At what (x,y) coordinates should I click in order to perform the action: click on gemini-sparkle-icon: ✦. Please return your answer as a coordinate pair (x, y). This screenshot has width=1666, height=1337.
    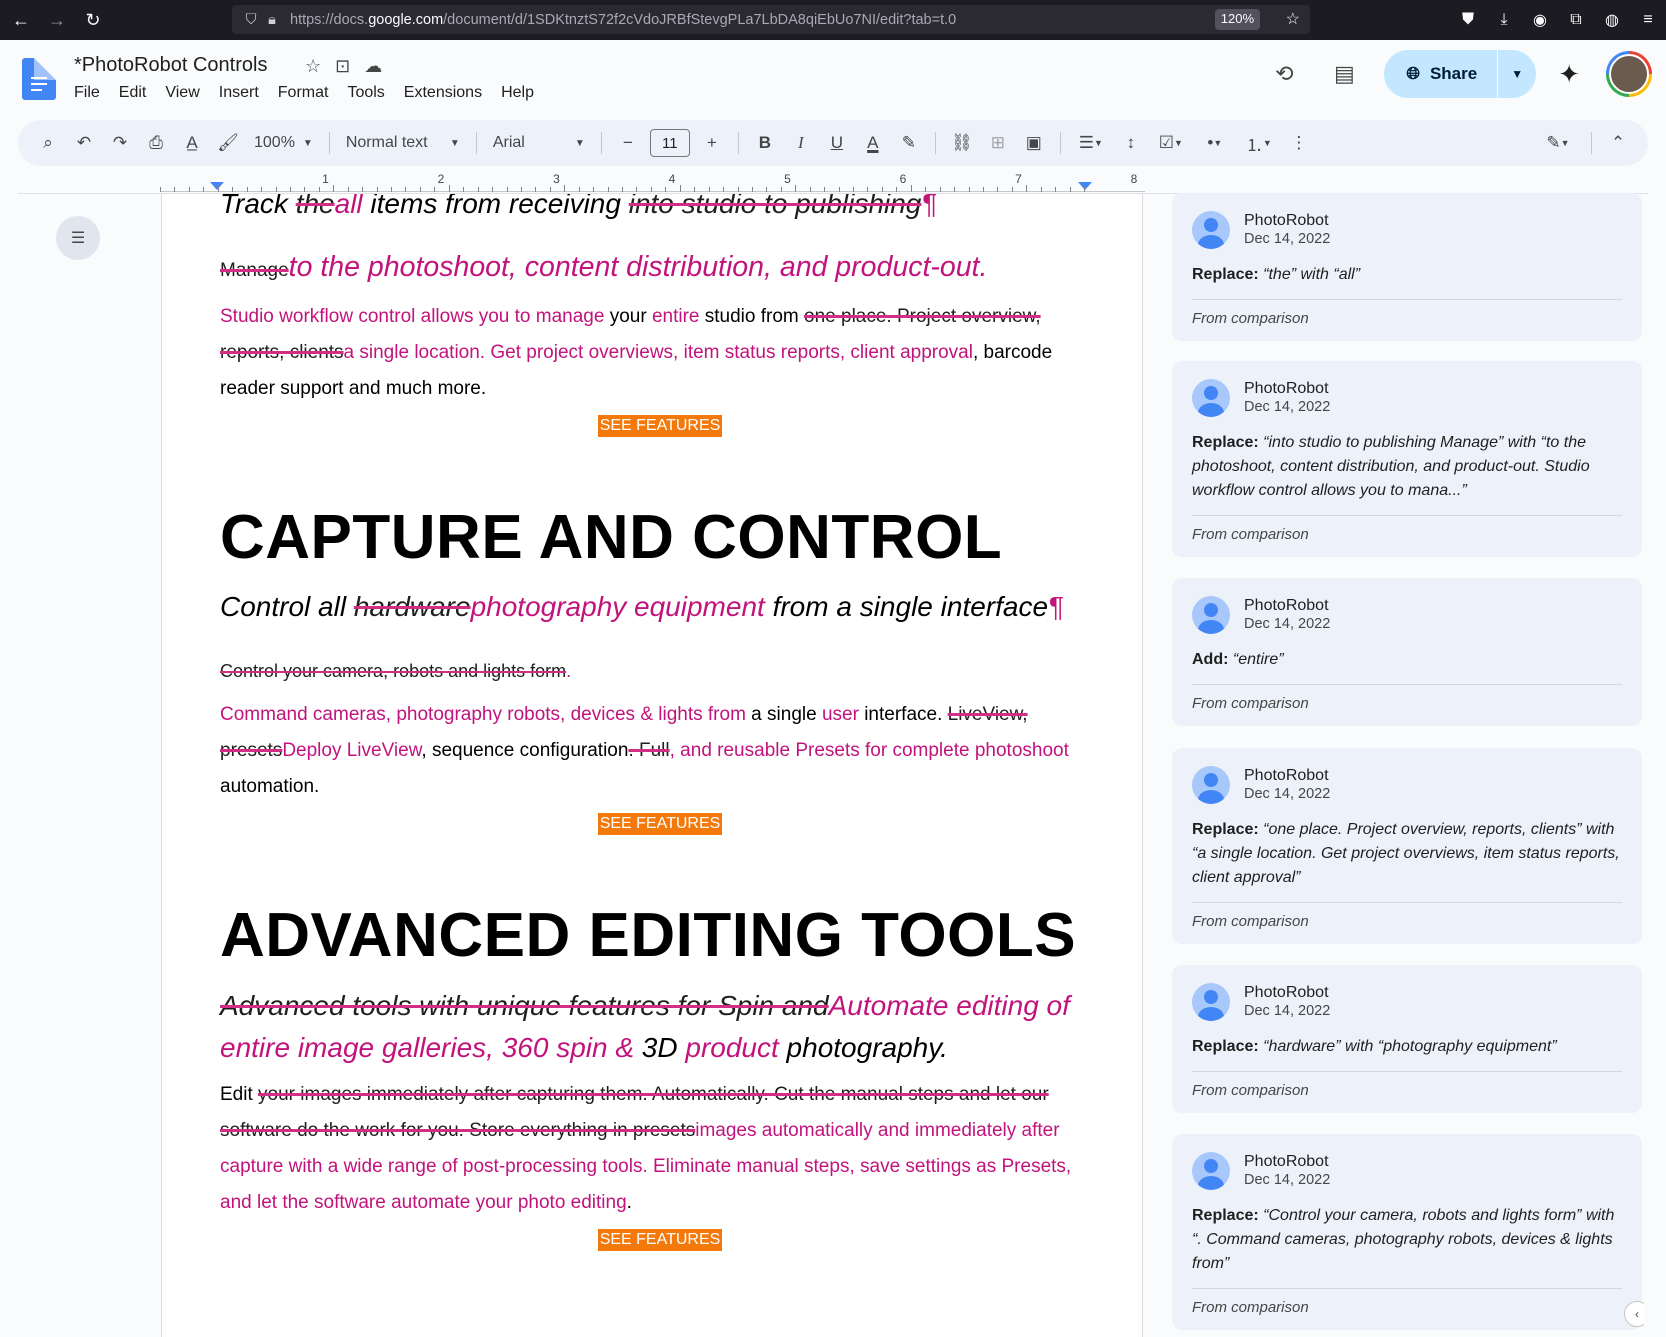
    Looking at the image, I should click on (1569, 74).